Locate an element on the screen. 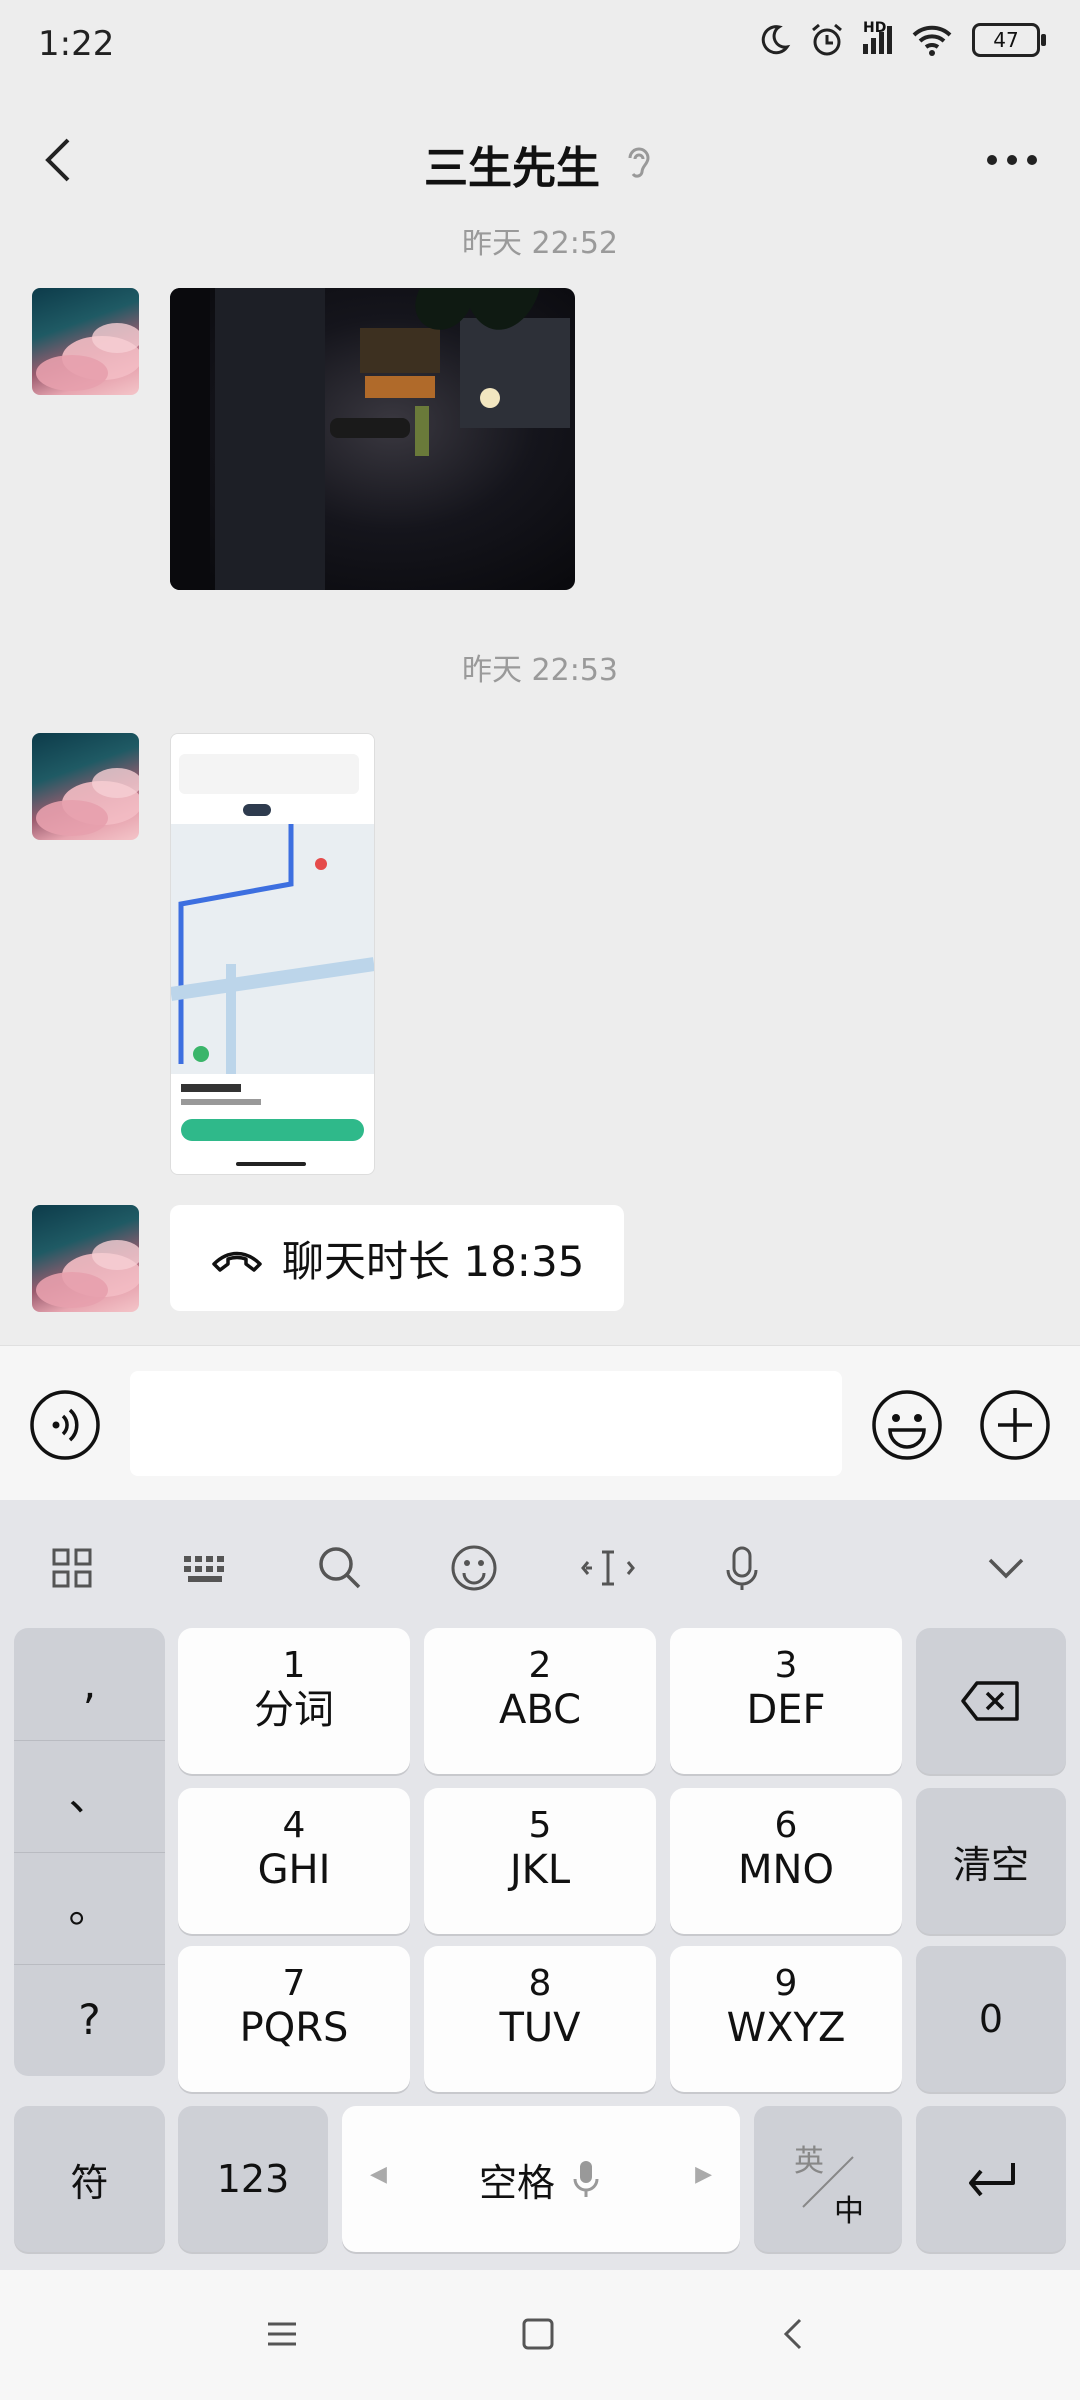 This screenshot has width=1080, height=2400. punctuation-key: 。 is located at coordinates (89, 1908).